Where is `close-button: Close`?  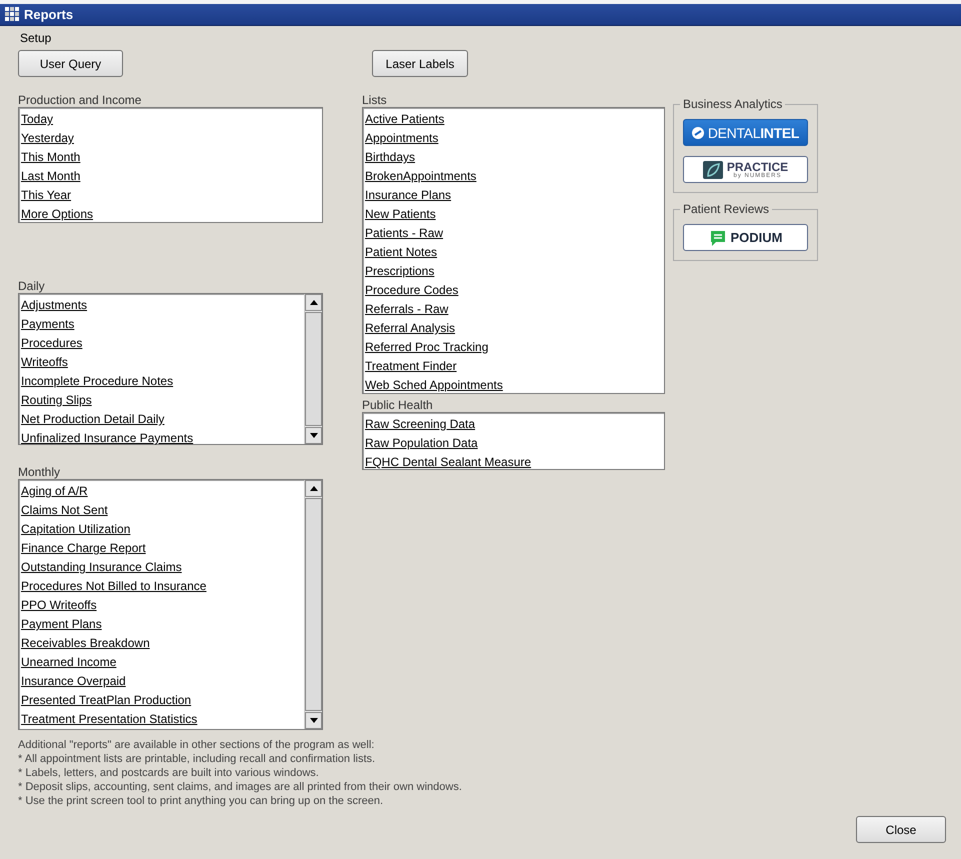
close-button: Close is located at coordinates (901, 829).